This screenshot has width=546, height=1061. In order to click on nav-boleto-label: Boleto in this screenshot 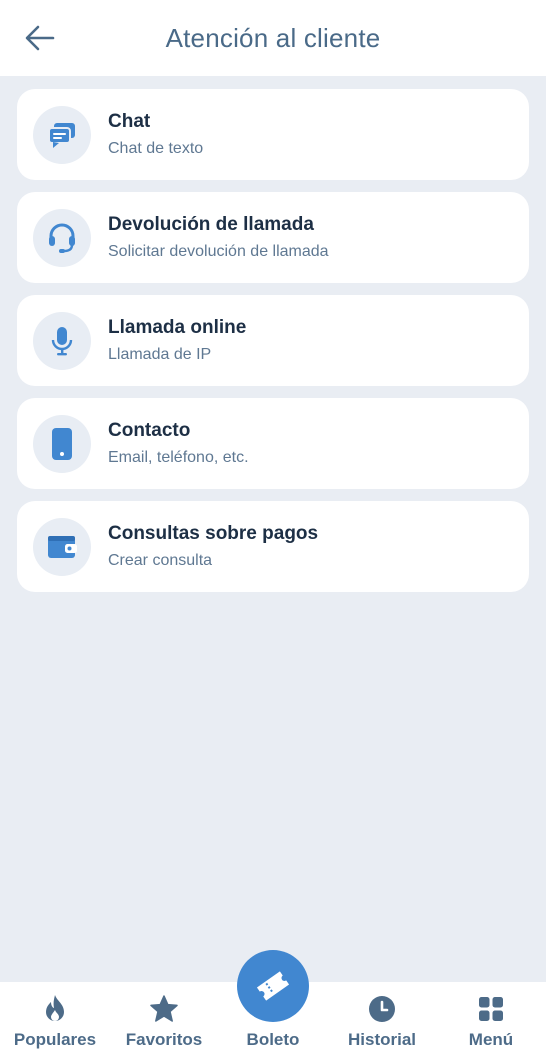, I will do `click(273, 1039)`.